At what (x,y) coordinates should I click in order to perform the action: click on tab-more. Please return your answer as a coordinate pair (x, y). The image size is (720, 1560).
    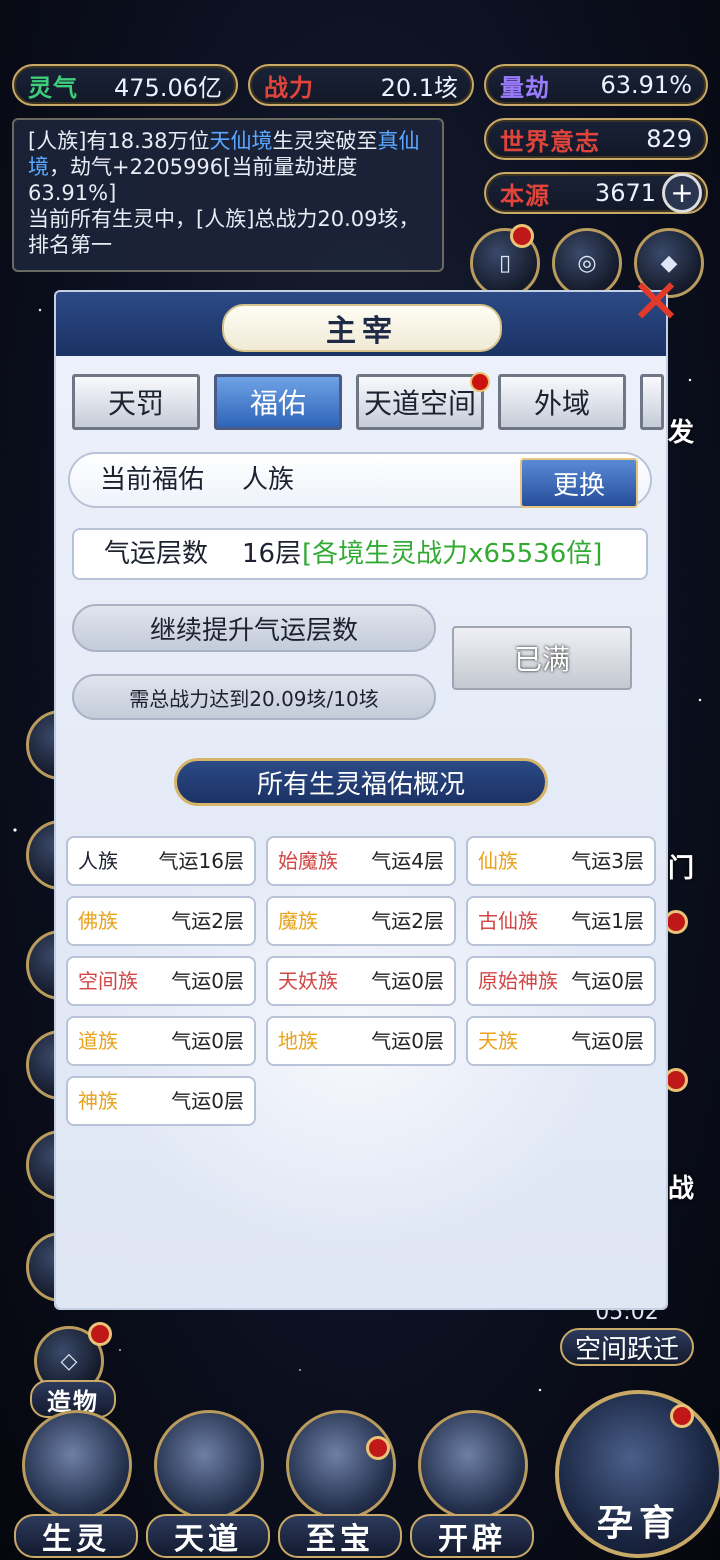
    Looking at the image, I should click on (652, 402).